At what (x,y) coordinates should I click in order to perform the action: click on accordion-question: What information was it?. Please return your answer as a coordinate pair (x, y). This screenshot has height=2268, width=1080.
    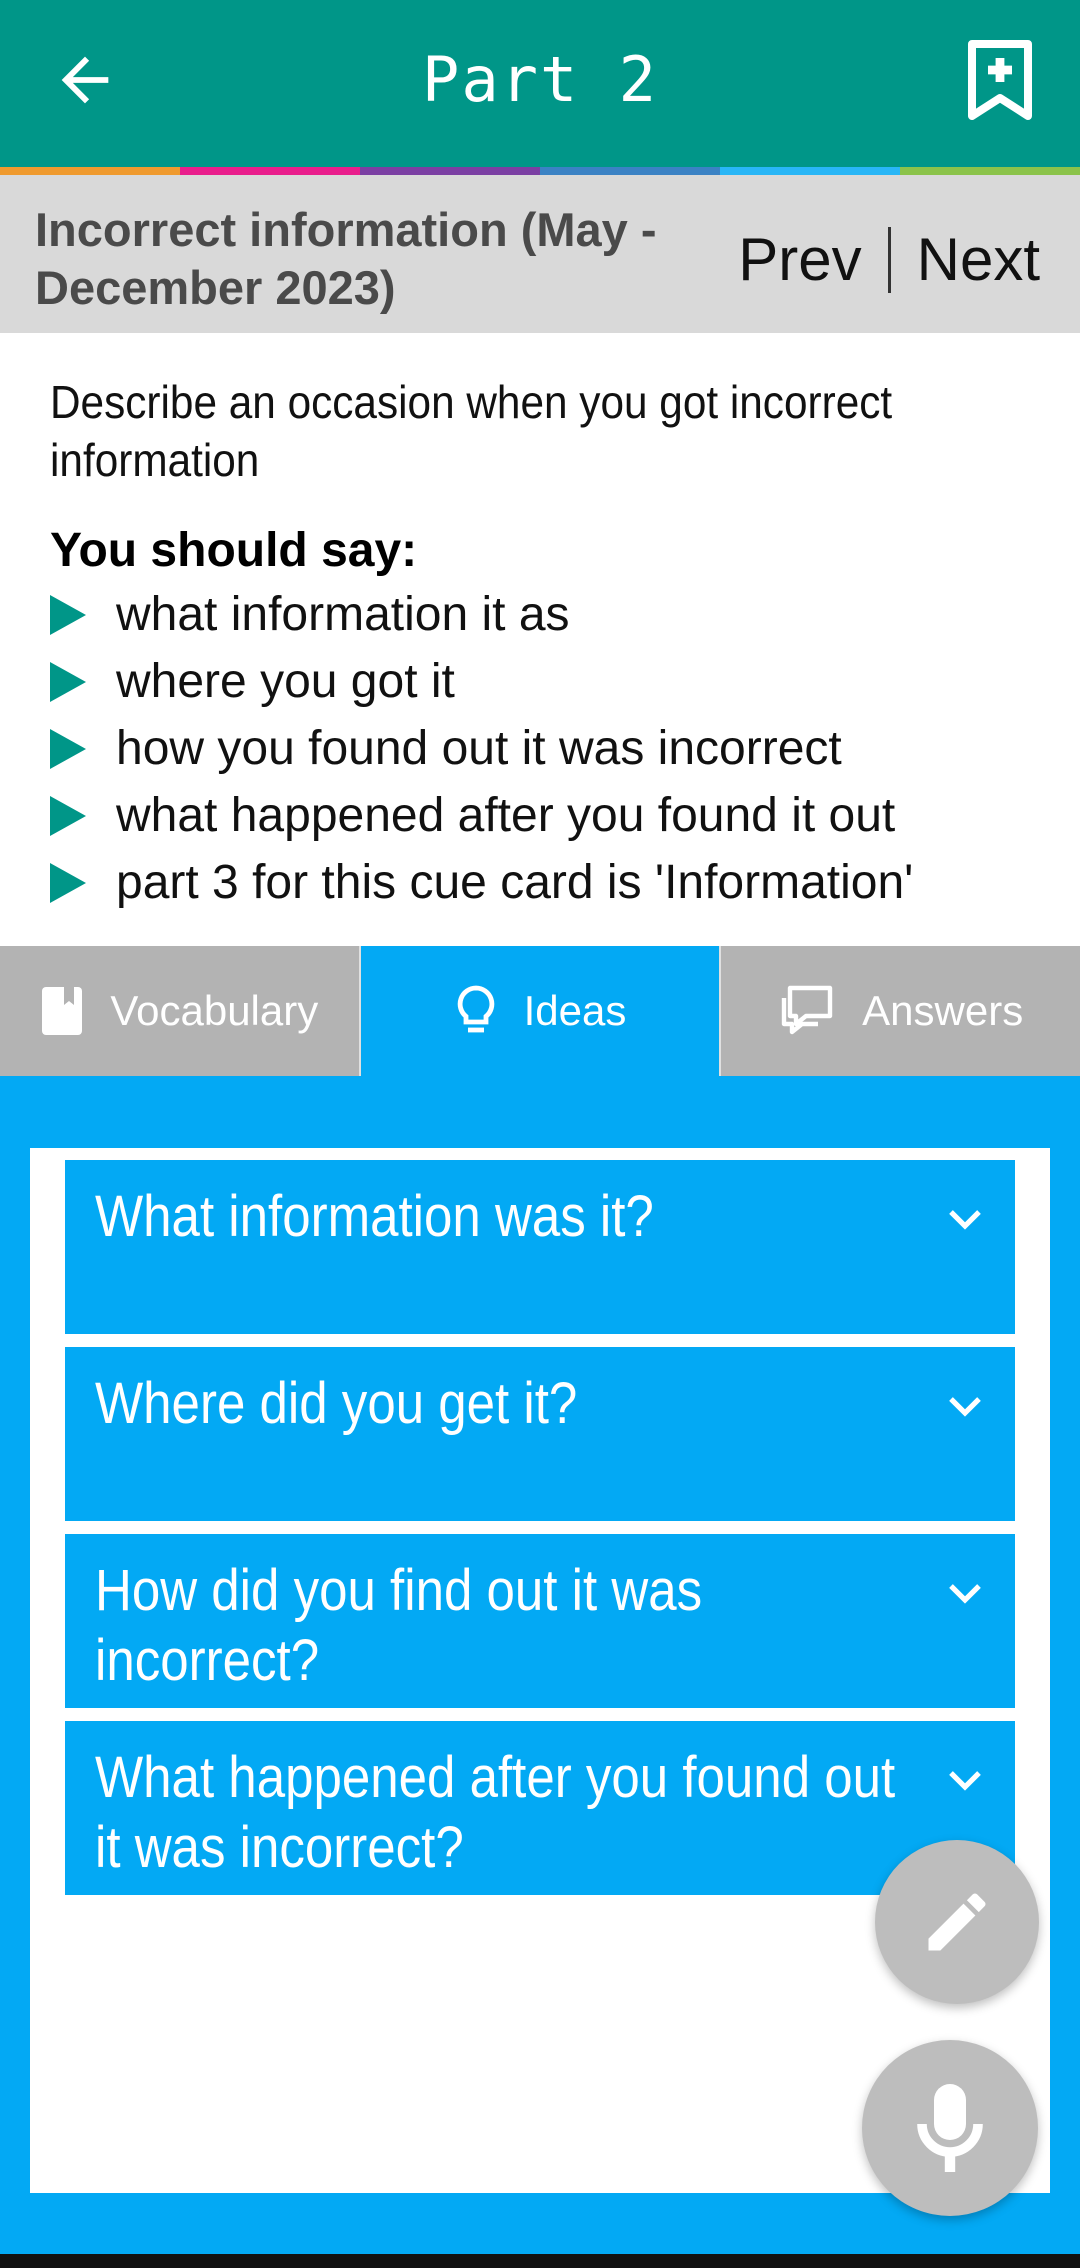
    Looking at the image, I should click on (374, 1216).